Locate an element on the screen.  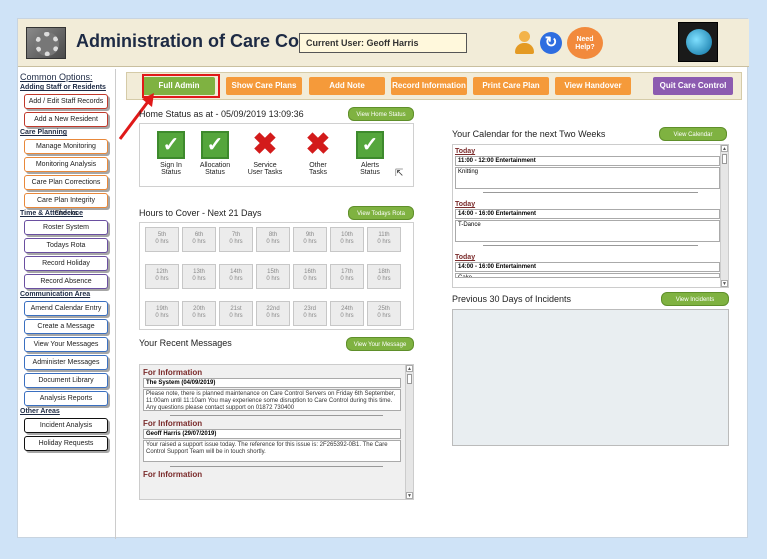
status-label: Tasks is located at coordinates (318, 172).